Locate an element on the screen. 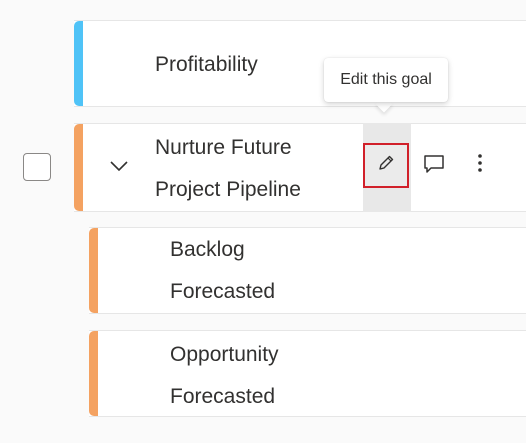 This screenshot has height=443, width=526. tooltip-text: Edit this goal is located at coordinates (386, 79).